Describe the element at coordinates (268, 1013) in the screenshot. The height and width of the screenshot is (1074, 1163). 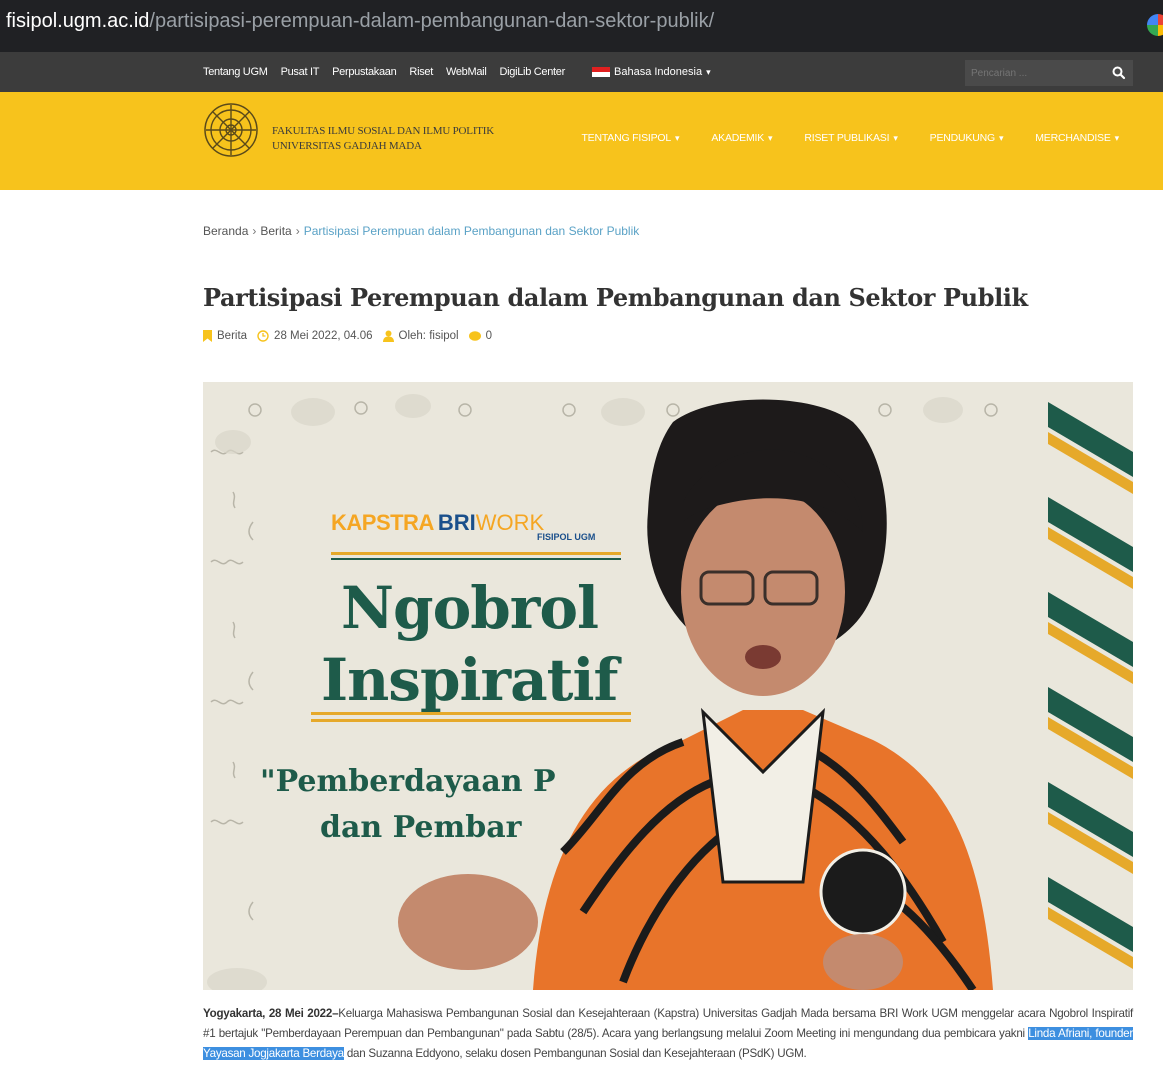
I see `lead-dateline: Yogyakarta, 28 Mei 2022` at that location.